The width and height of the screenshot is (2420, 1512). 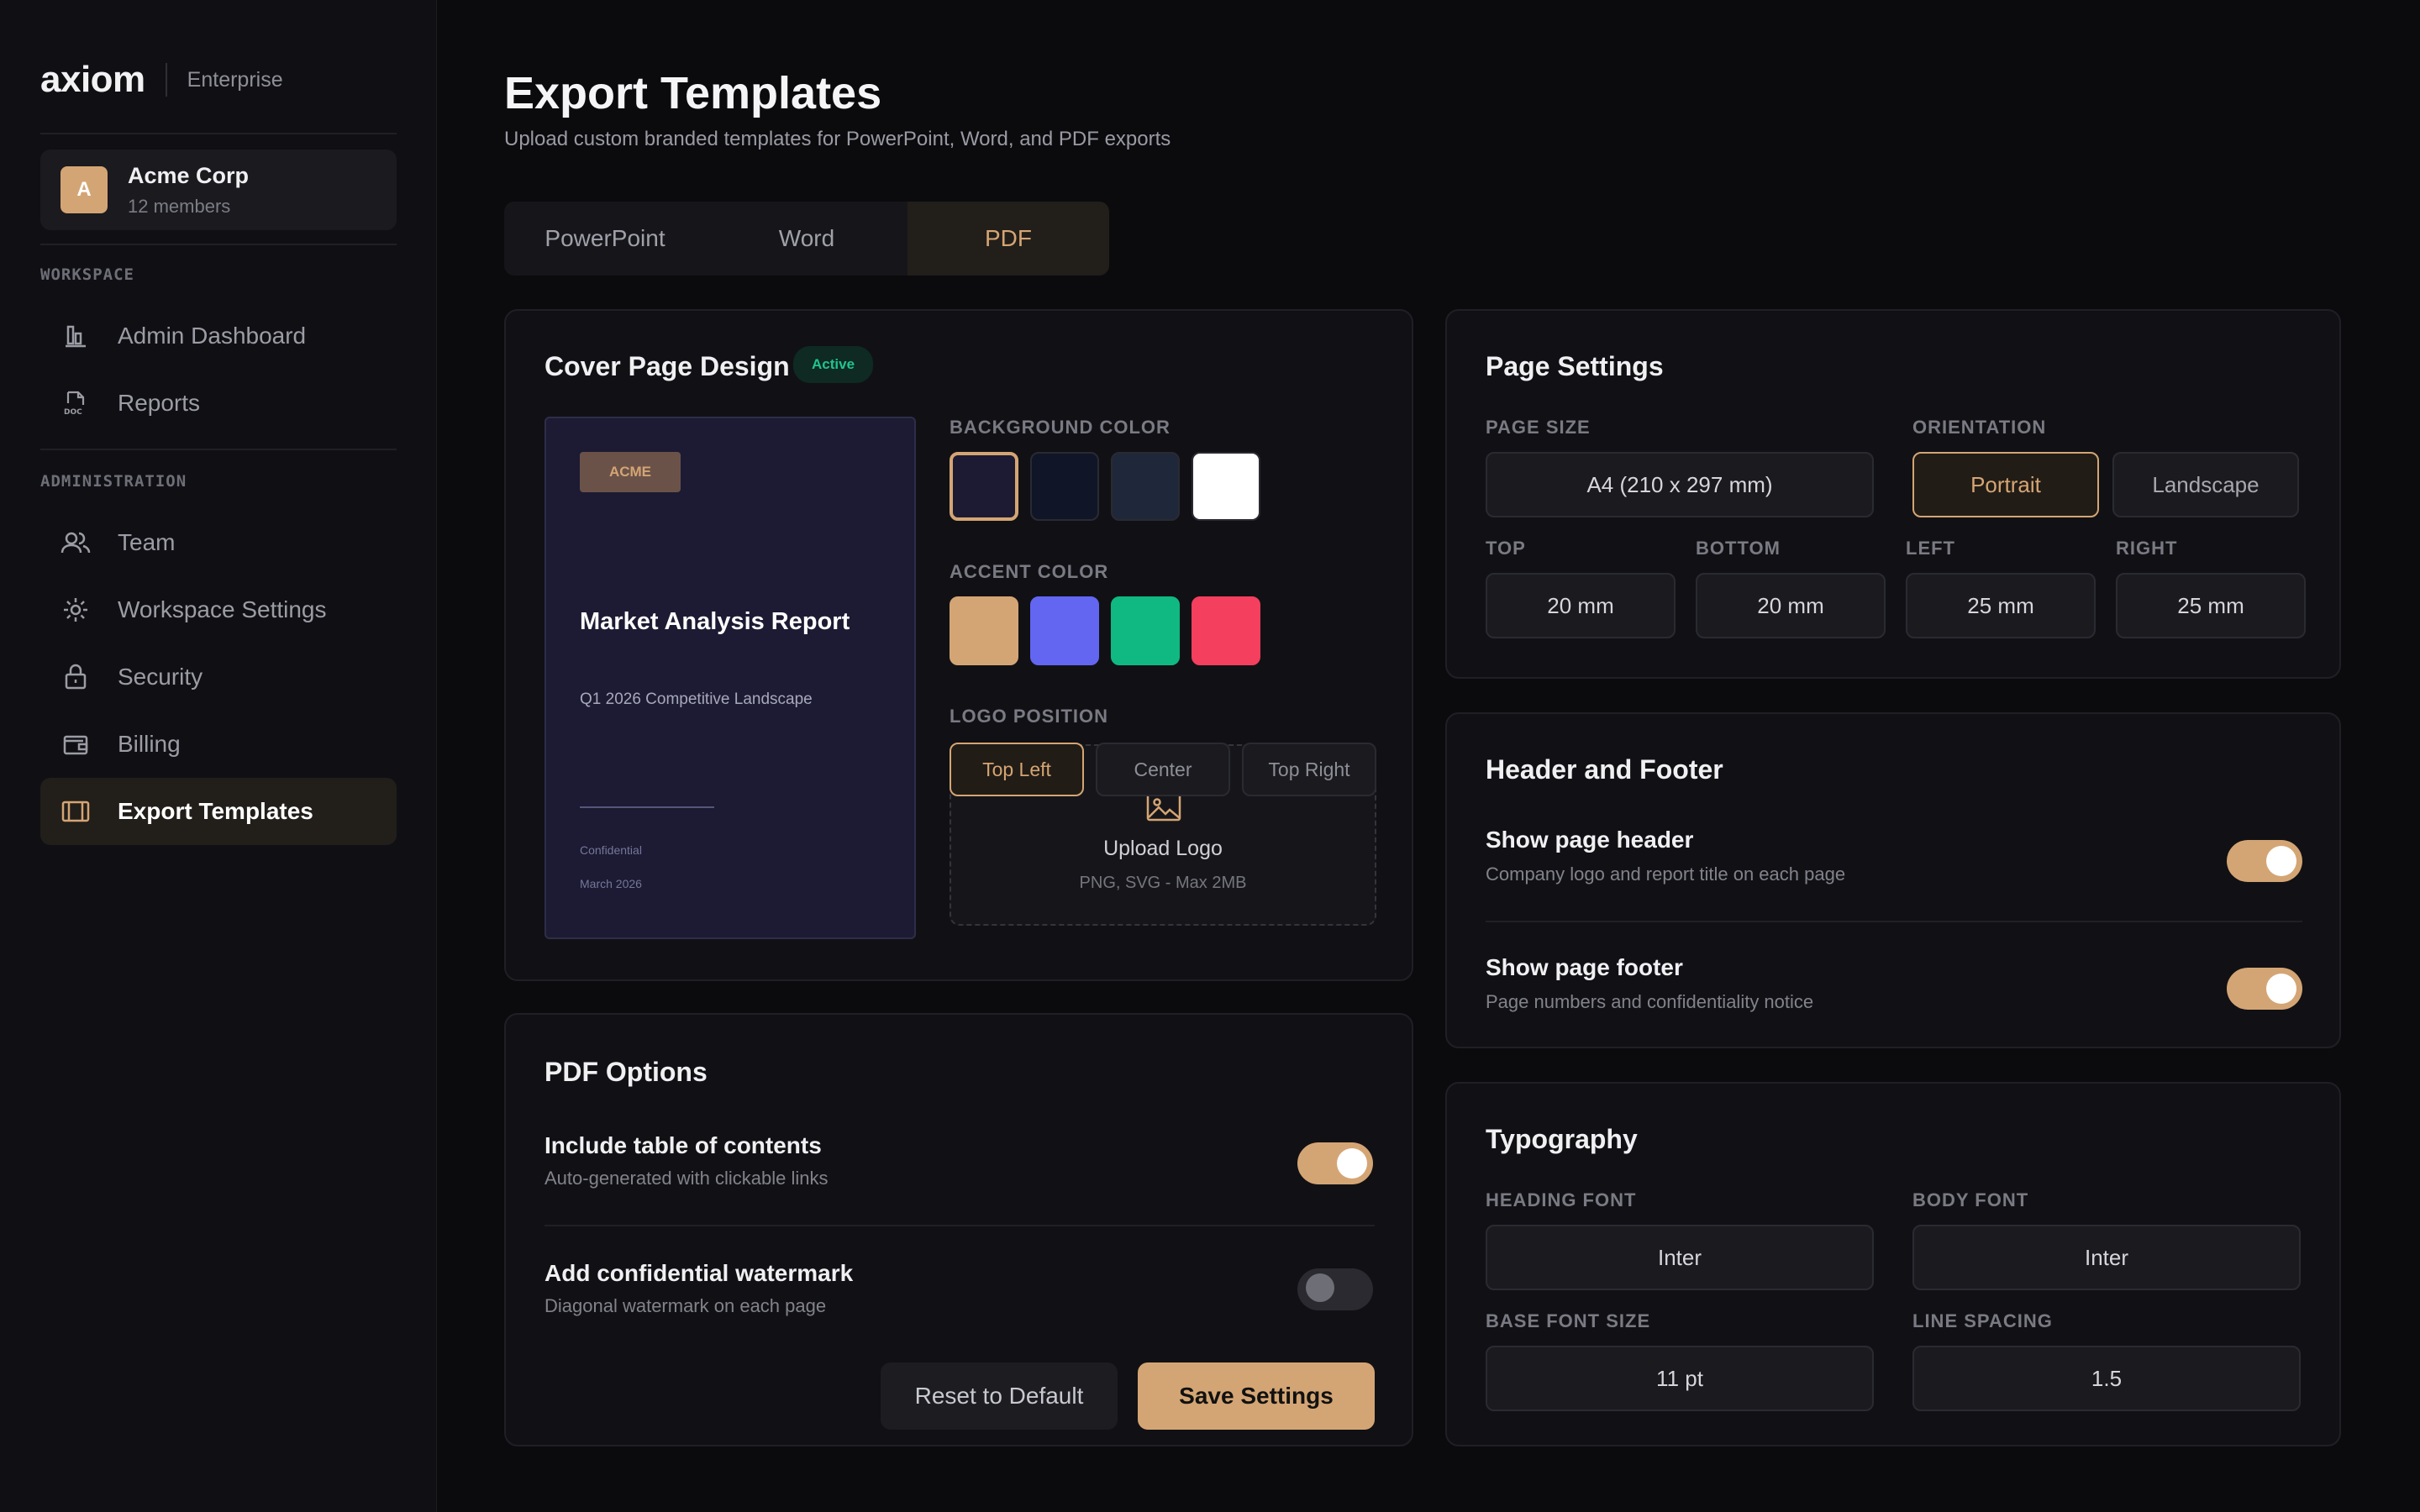 I want to click on accent-swatch-gold, so click(x=984, y=630).